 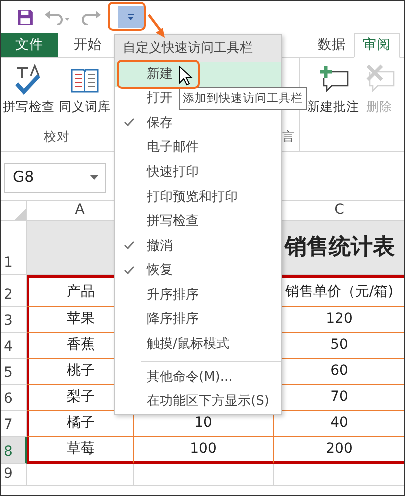 I want to click on group-label: 校对, so click(x=57, y=137).